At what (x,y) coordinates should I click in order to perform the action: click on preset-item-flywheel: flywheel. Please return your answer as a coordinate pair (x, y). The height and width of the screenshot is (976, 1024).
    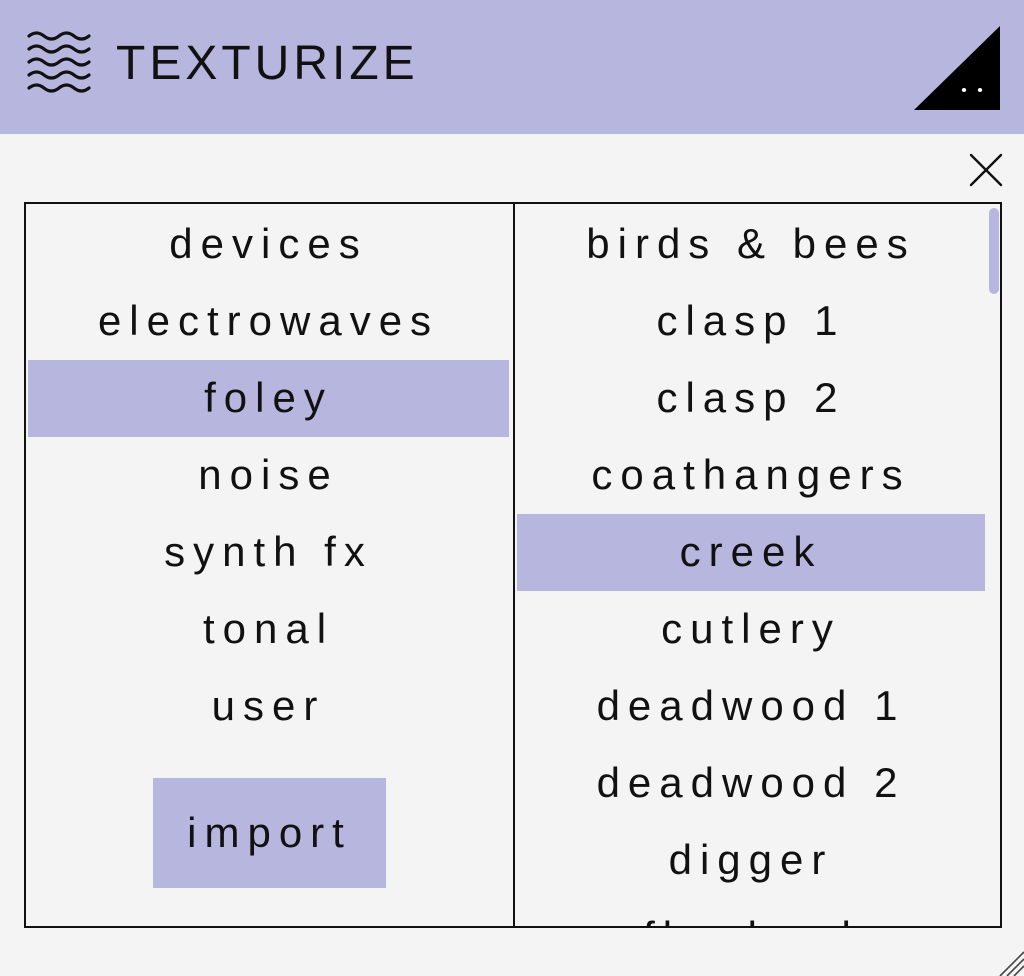
    Looking at the image, I should click on (751, 912).